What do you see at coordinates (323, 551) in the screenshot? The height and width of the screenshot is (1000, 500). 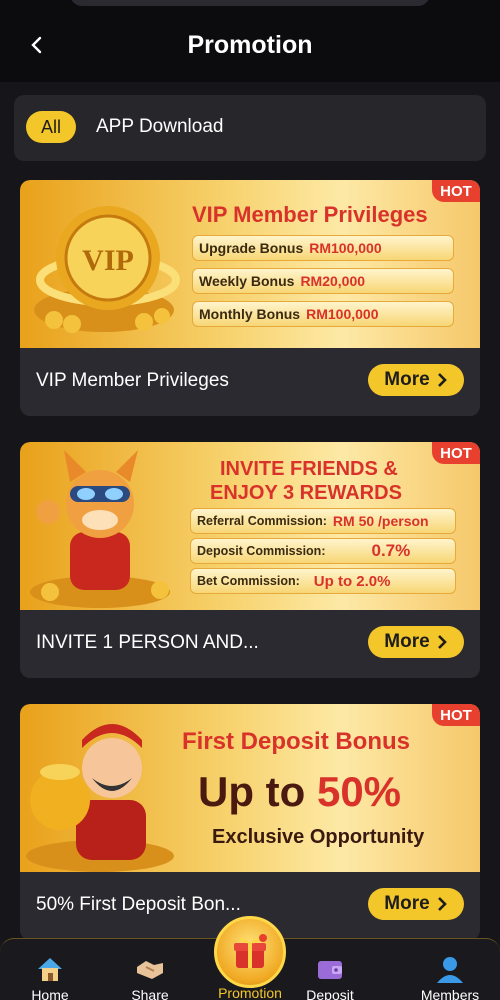 I see `invite-row-deposit: Deposit Commission: 0.7%` at bounding box center [323, 551].